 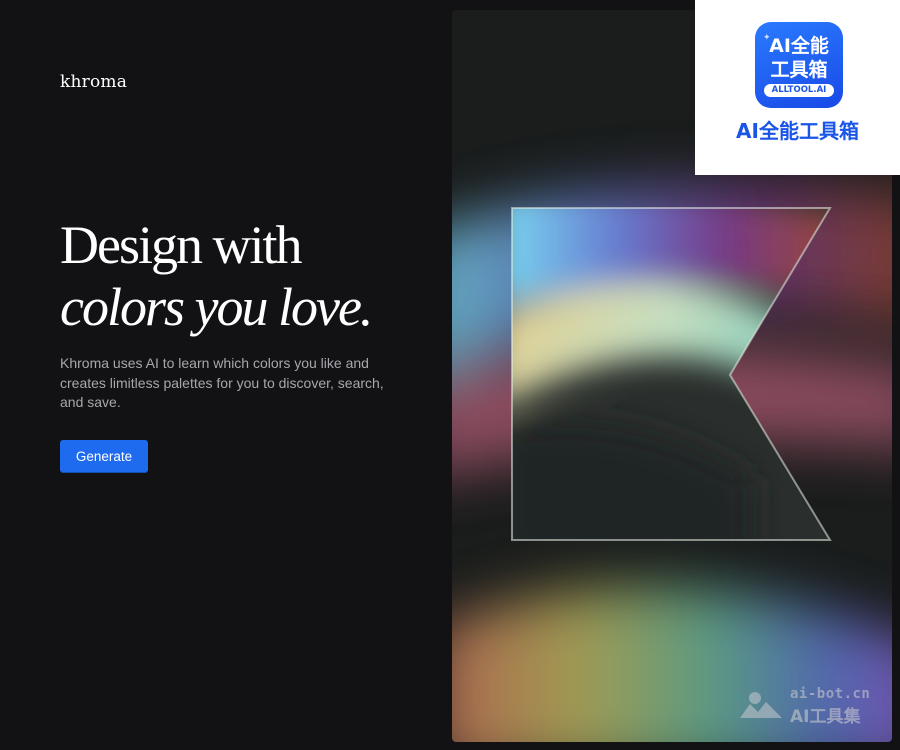 What do you see at coordinates (825, 717) in the screenshot?
I see `watermark-name: AI工具集` at bounding box center [825, 717].